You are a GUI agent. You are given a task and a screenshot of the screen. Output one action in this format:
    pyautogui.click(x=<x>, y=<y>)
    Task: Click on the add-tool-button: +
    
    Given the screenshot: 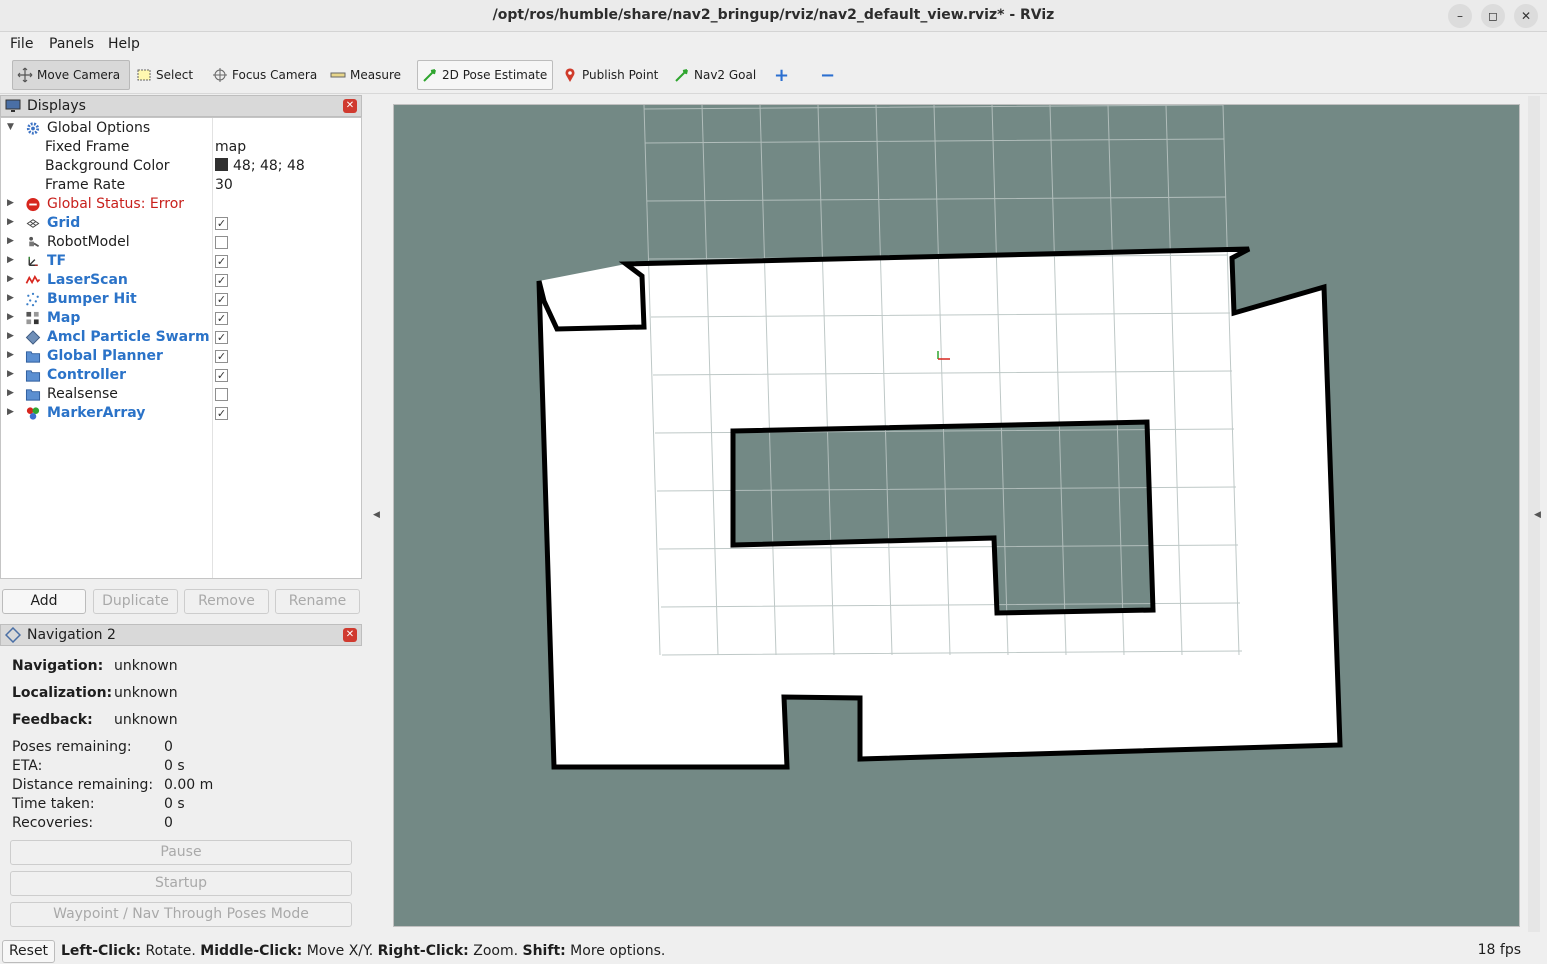 What is the action you would take?
    pyautogui.click(x=781, y=75)
    